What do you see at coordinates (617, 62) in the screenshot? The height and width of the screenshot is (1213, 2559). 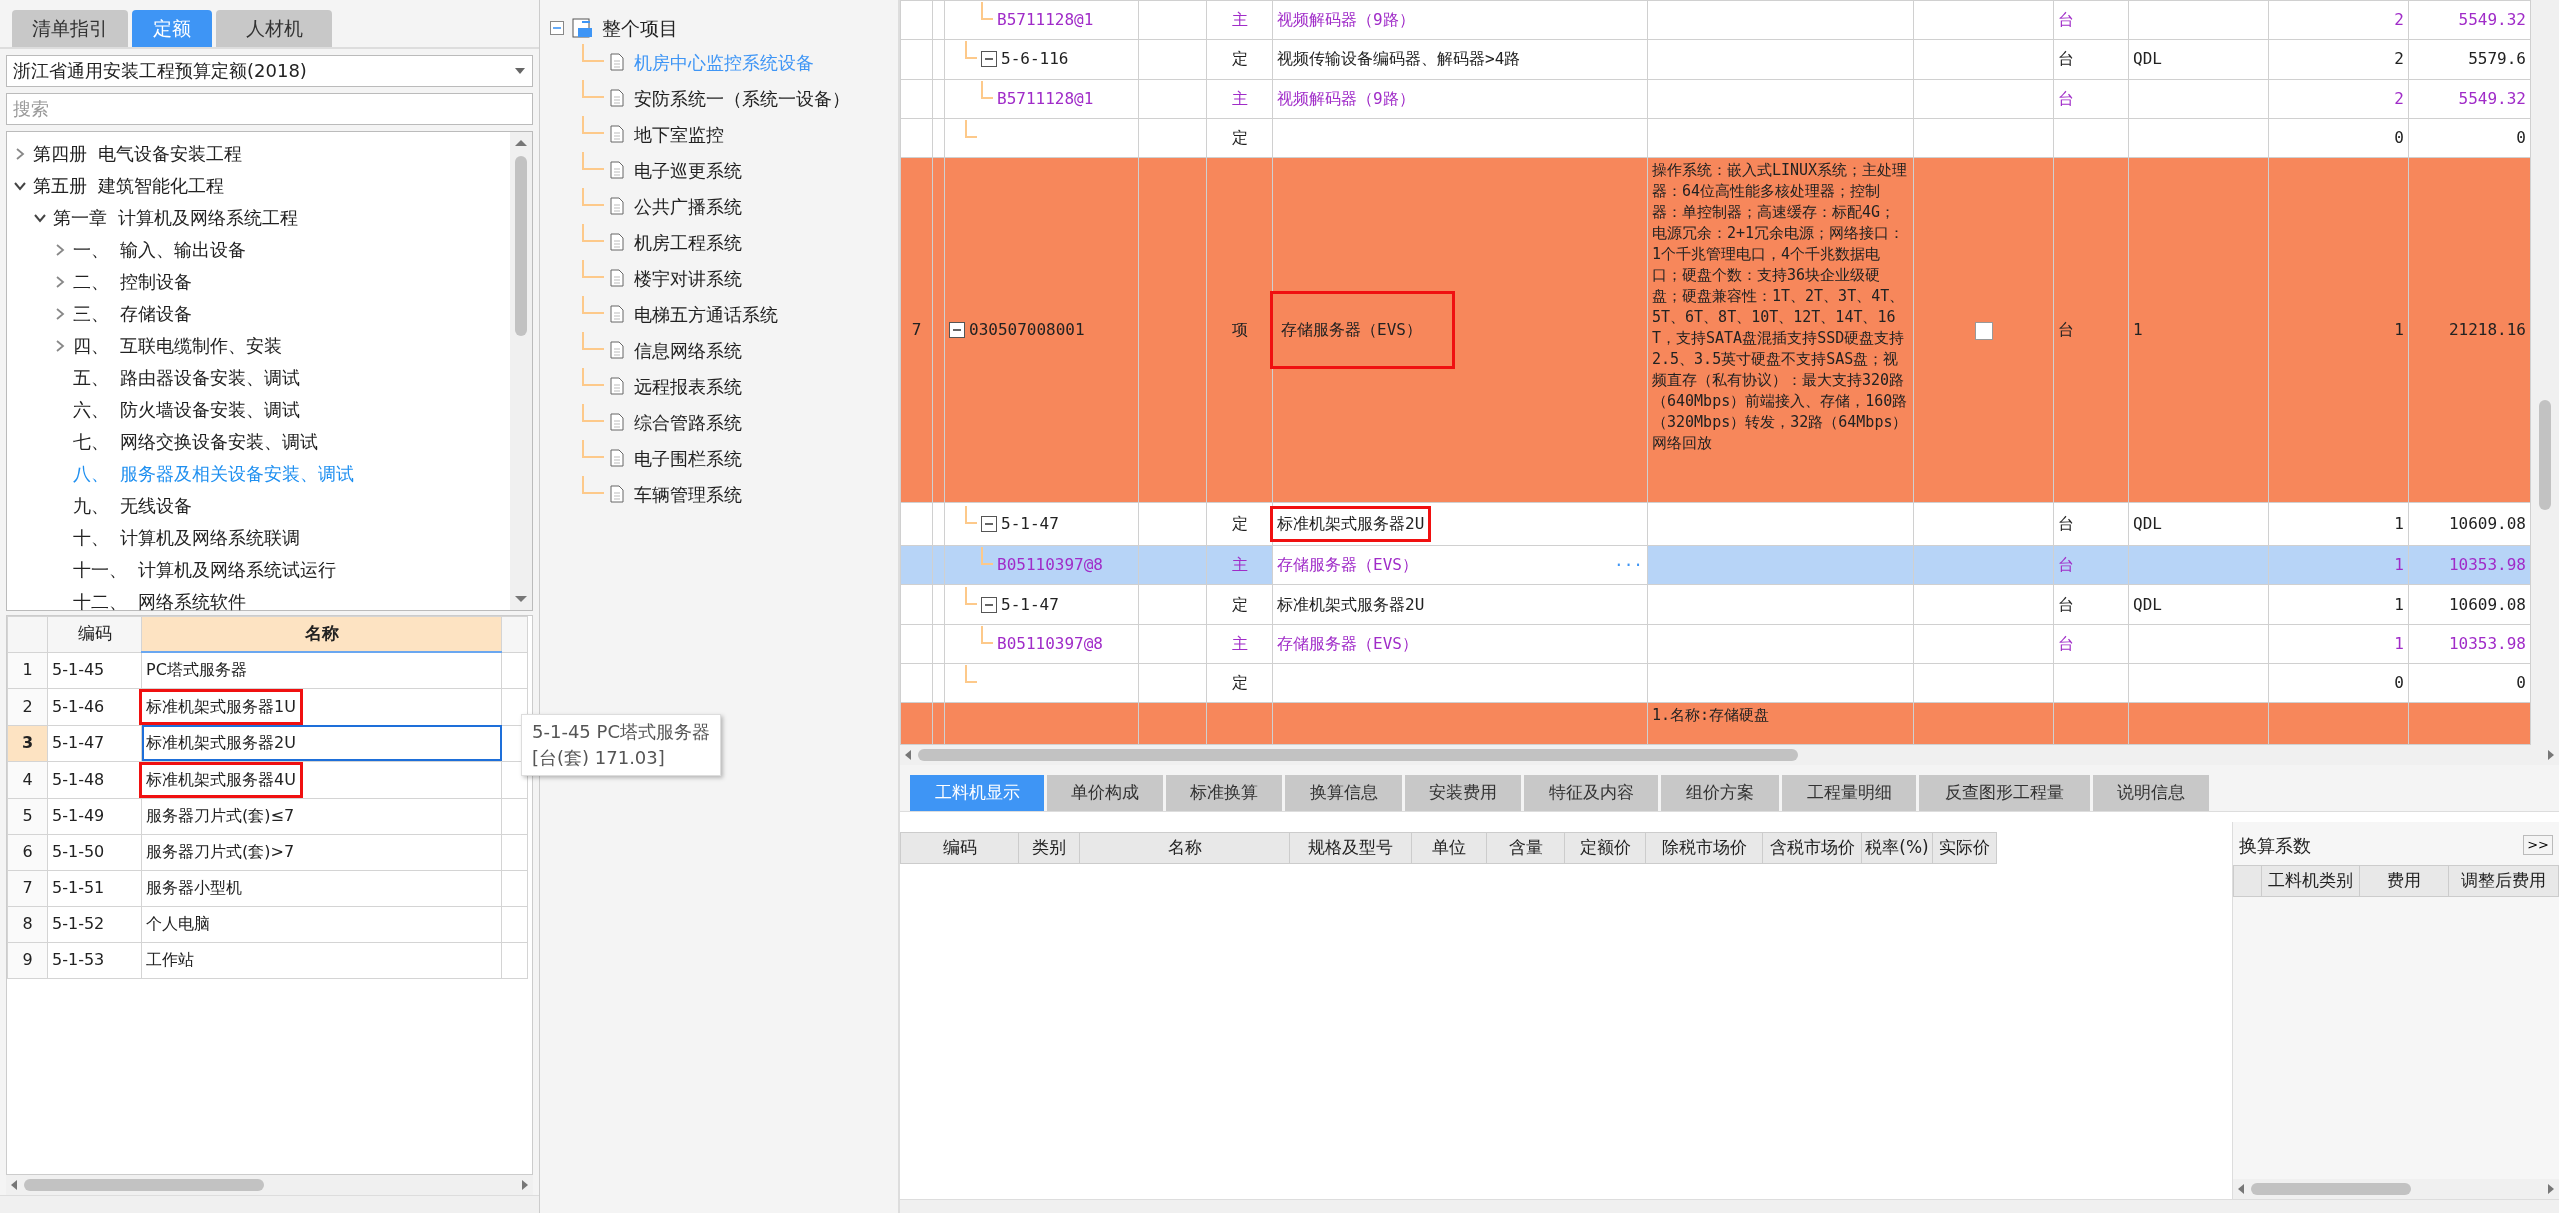 I see `document-icon` at bounding box center [617, 62].